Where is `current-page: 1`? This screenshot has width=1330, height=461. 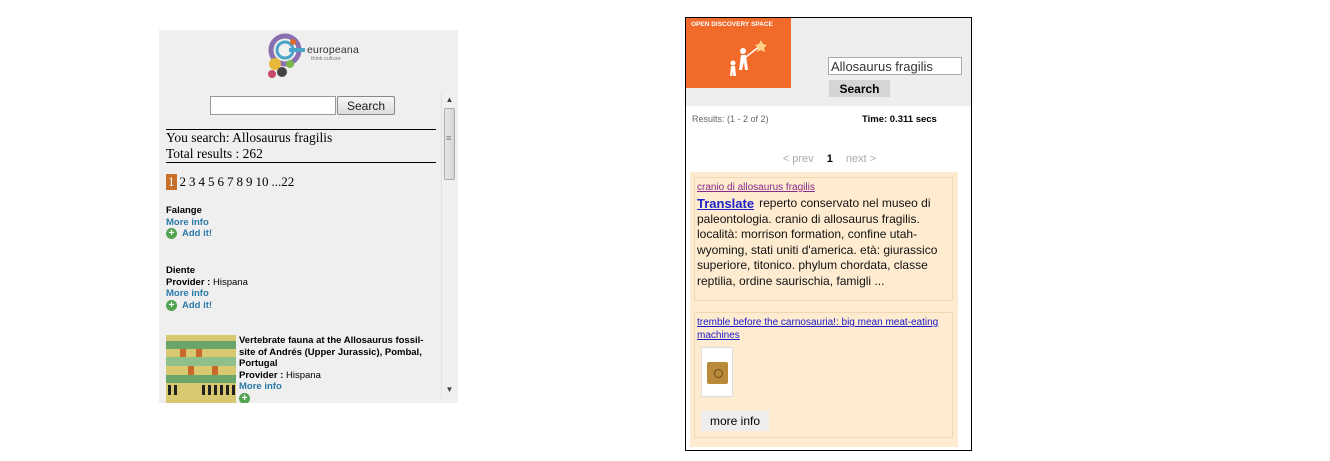 current-page: 1 is located at coordinates (830, 159).